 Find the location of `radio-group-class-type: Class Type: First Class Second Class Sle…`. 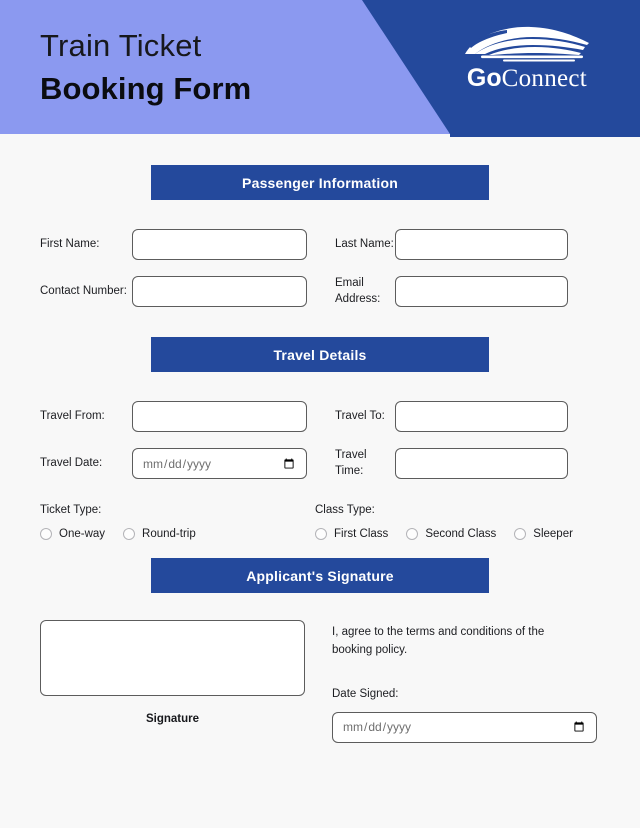

radio-group-class-type: Class Type: First Class Second Class Sle… is located at coordinates (457, 522).